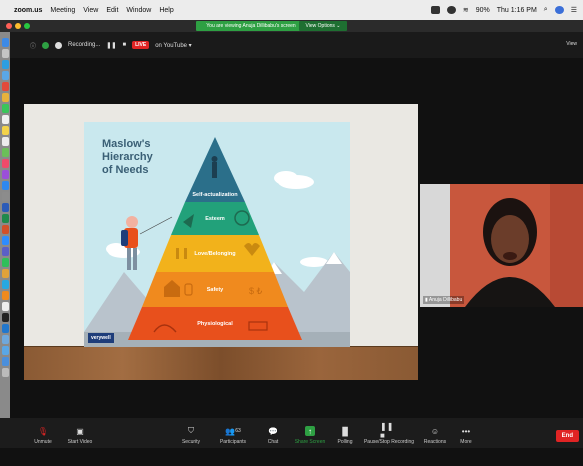 Image resolution: width=583 pixels, height=466 pixels. What do you see at coordinates (251, 26) in the screenshot?
I see `viewing-screen-banner: You are viewing Anuja Dillibabu's screen` at bounding box center [251, 26].